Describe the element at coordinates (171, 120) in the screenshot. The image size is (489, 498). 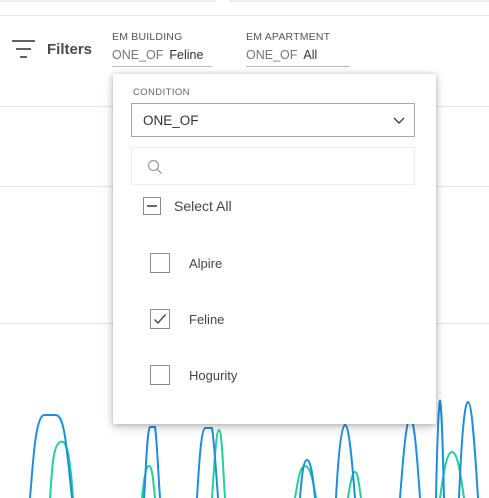
I see `condition-value: ONE_OF` at that location.